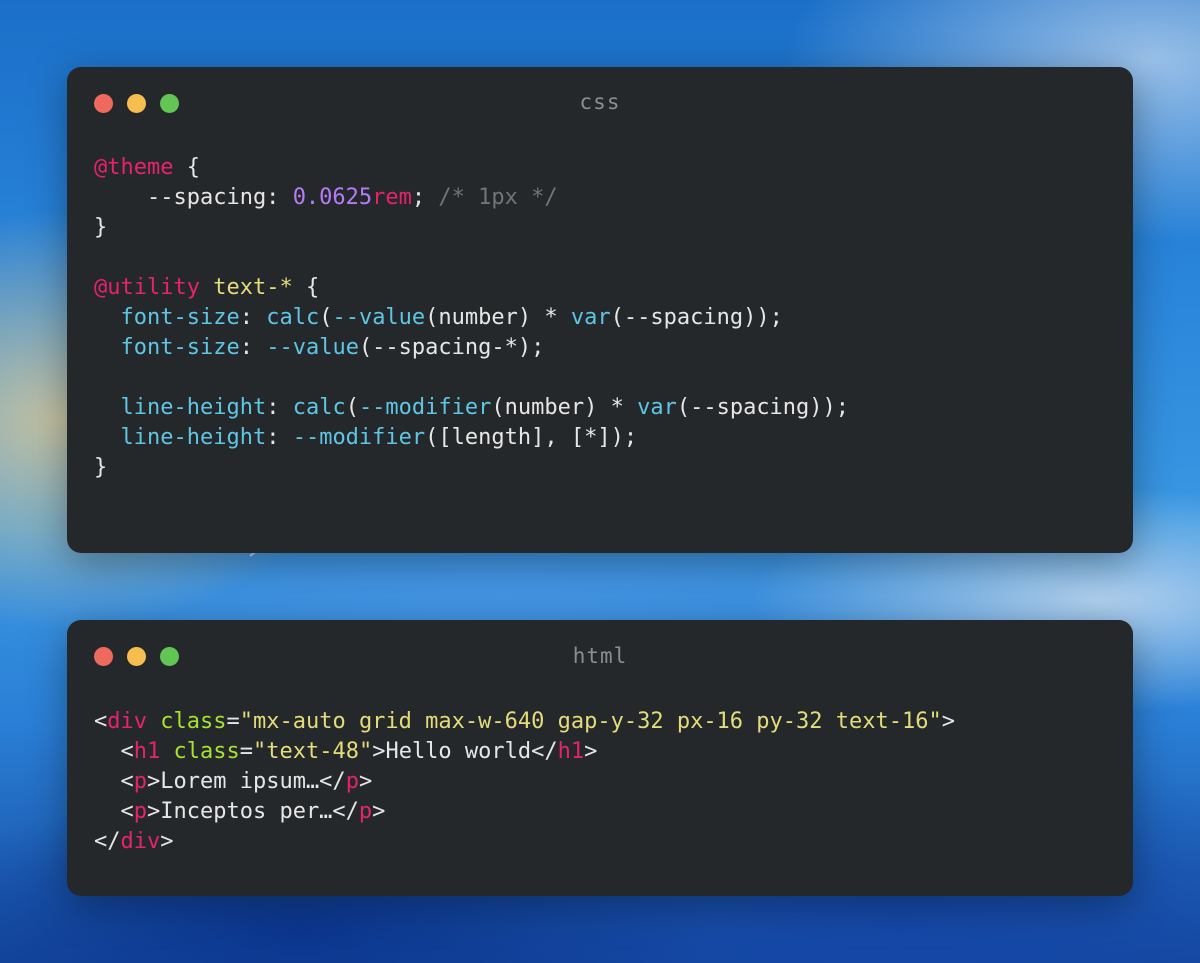  Describe the element at coordinates (498, 197) in the screenshot. I see `code-token-comment: /* 1px */` at that location.